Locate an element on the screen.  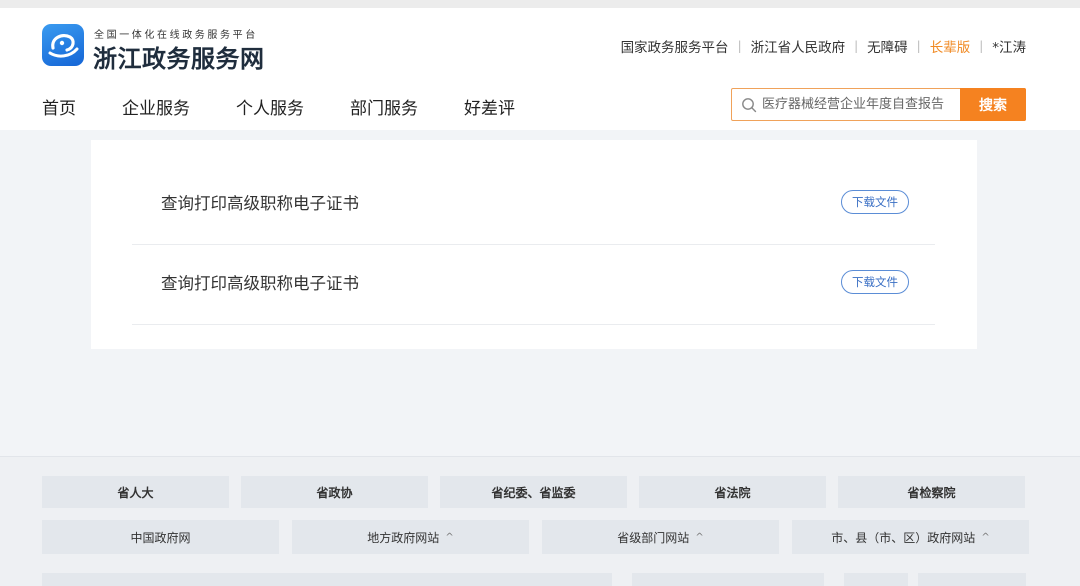
link-national-platform: 国家政务服务平台 is located at coordinates (675, 46).